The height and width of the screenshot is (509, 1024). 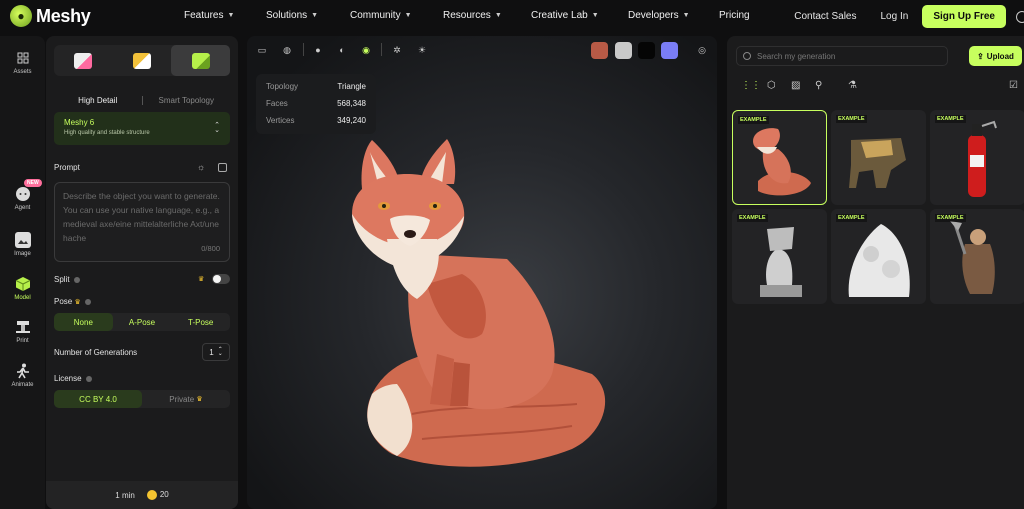 I want to click on focus-target-icon: ◎, so click(x=702, y=50).